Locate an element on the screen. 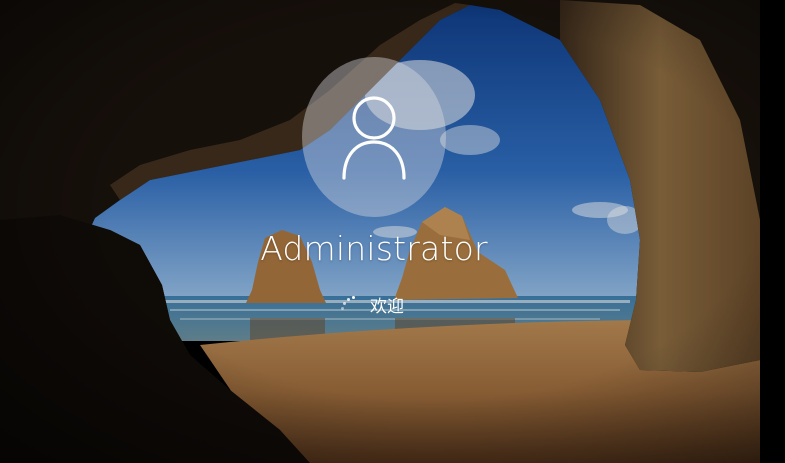 The width and height of the screenshot is (785, 463). username-label: Administrator is located at coordinates (374, 248).